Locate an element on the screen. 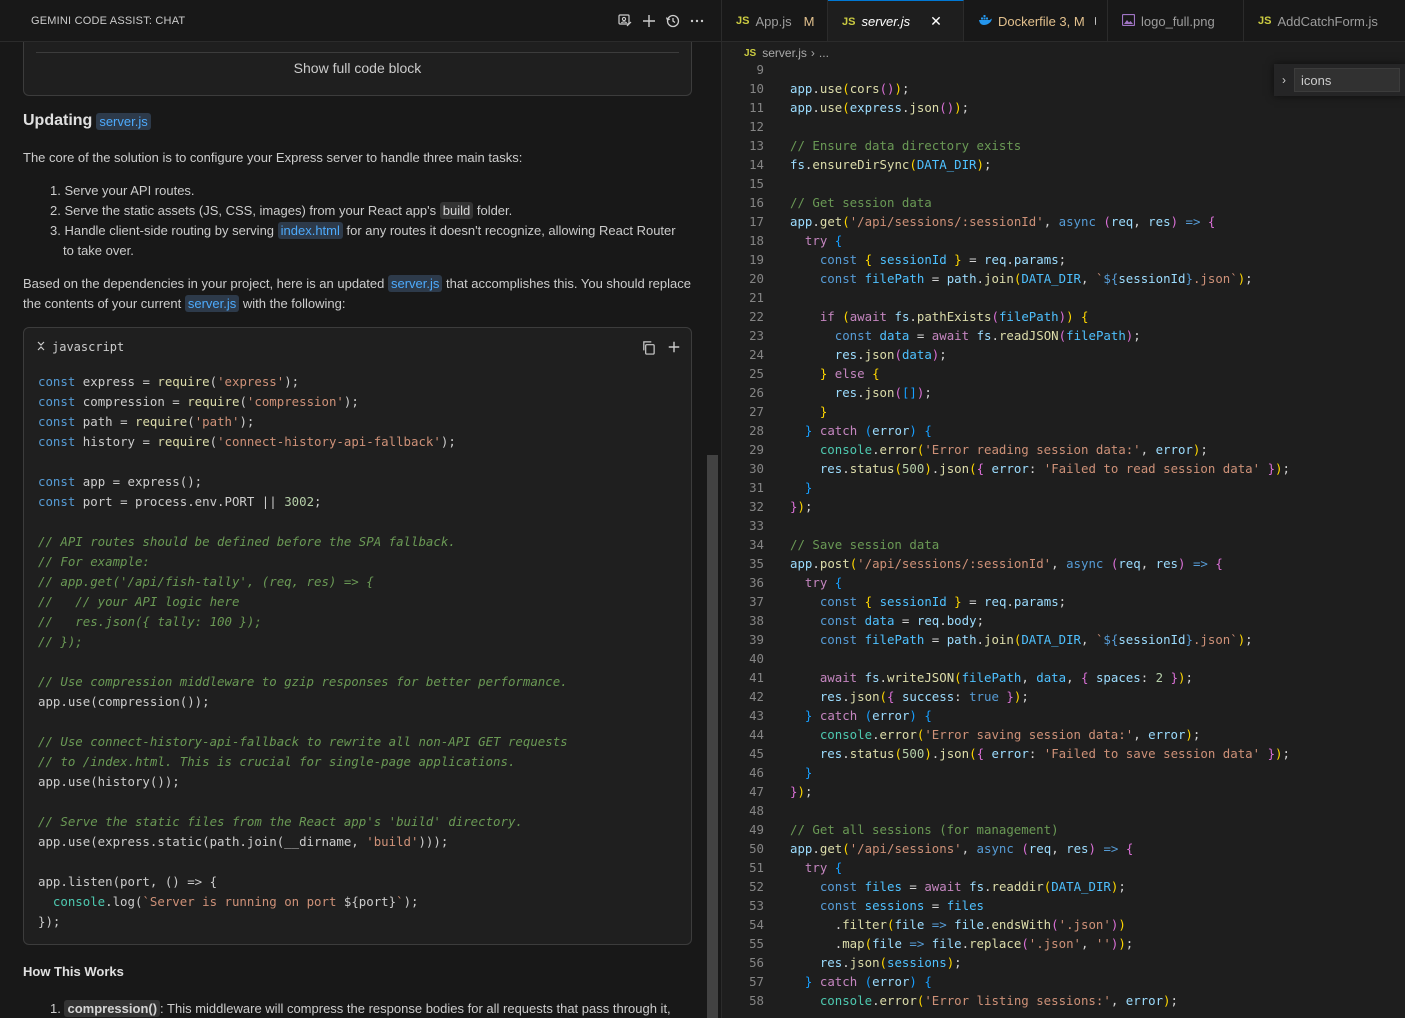  list-item: 1. Serve your API routes. is located at coordinates (370, 191).